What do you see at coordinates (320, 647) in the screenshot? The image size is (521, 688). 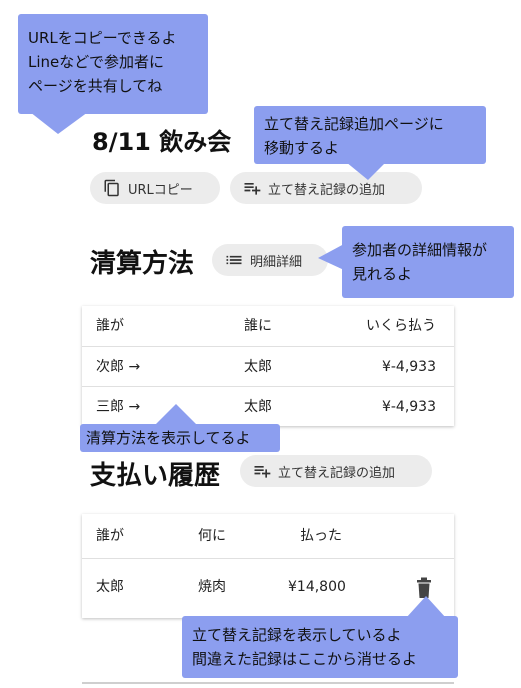 I see `tooltip-history: 立て替え記録を表示しているよ 間違えた記録はここから消せるよ` at bounding box center [320, 647].